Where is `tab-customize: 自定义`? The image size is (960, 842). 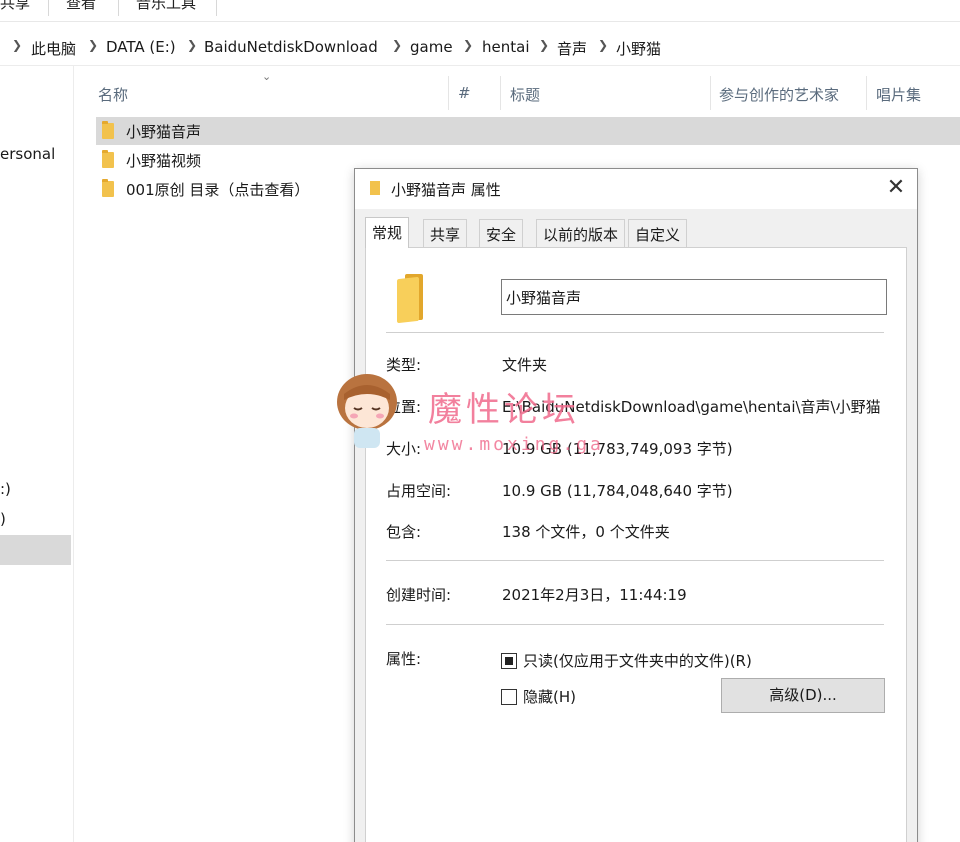 tab-customize: 自定义 is located at coordinates (658, 233).